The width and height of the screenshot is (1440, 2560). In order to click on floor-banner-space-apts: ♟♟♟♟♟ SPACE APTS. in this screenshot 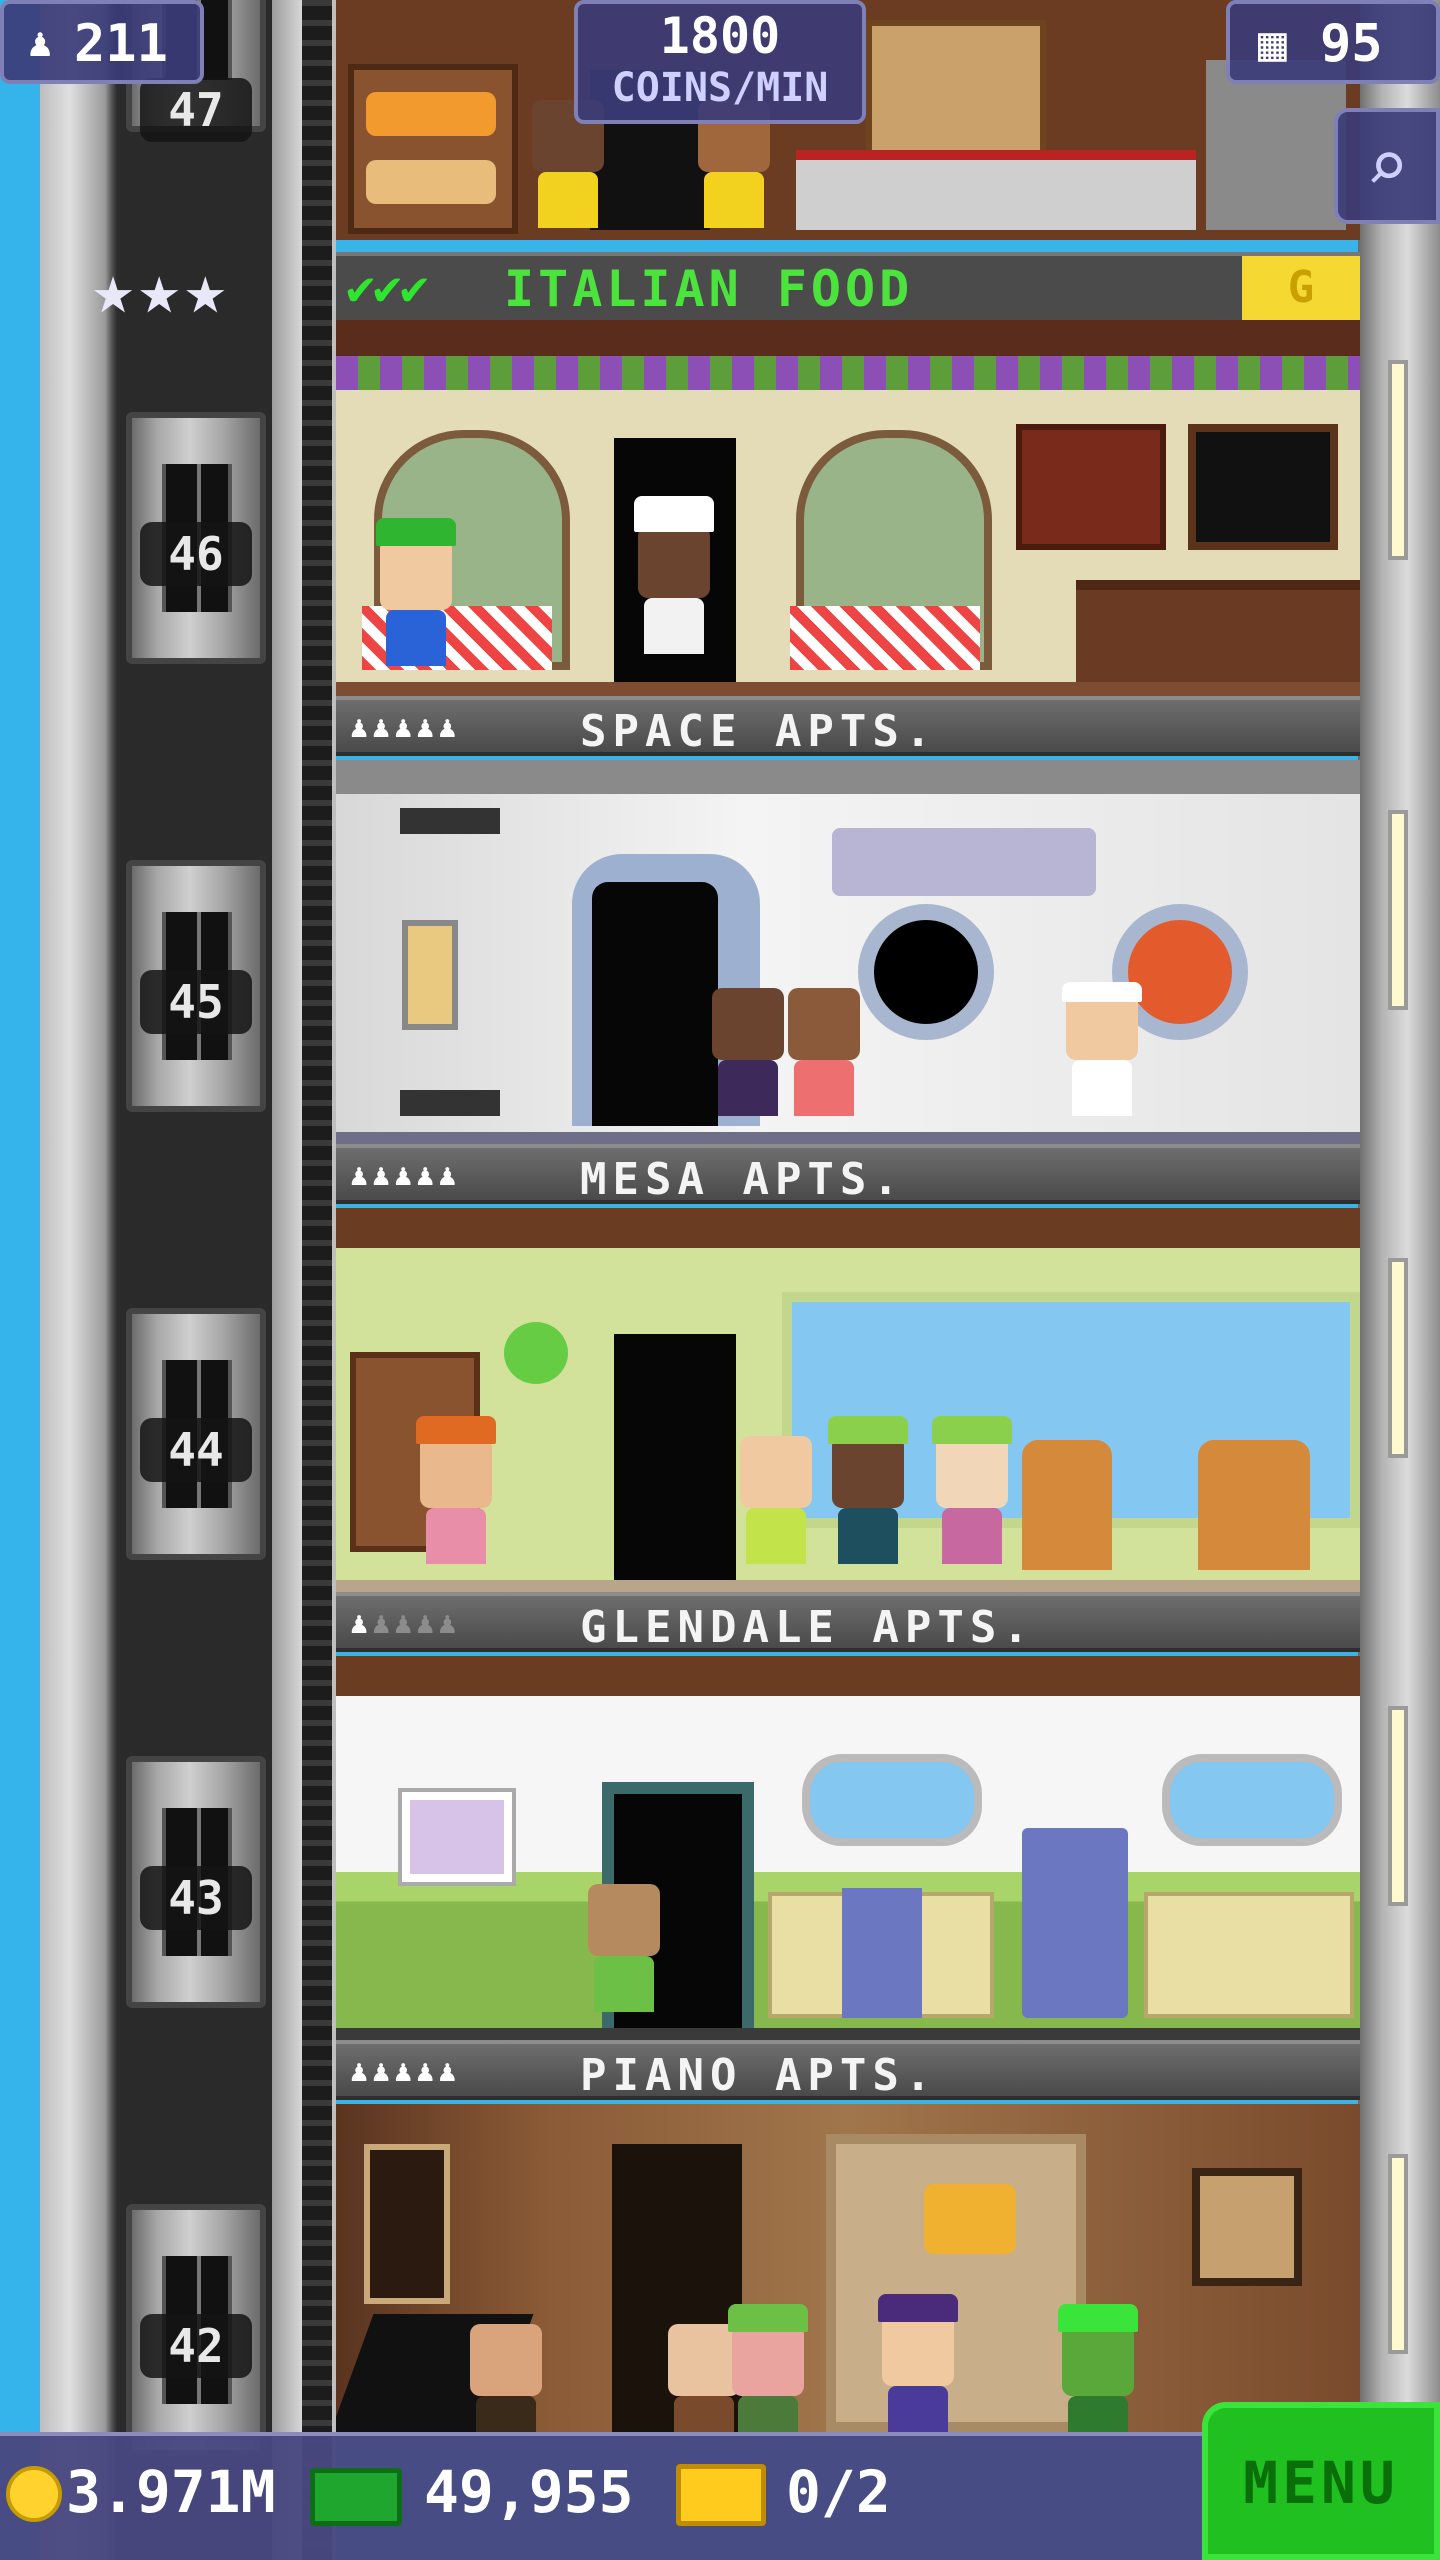, I will do `click(848, 726)`.